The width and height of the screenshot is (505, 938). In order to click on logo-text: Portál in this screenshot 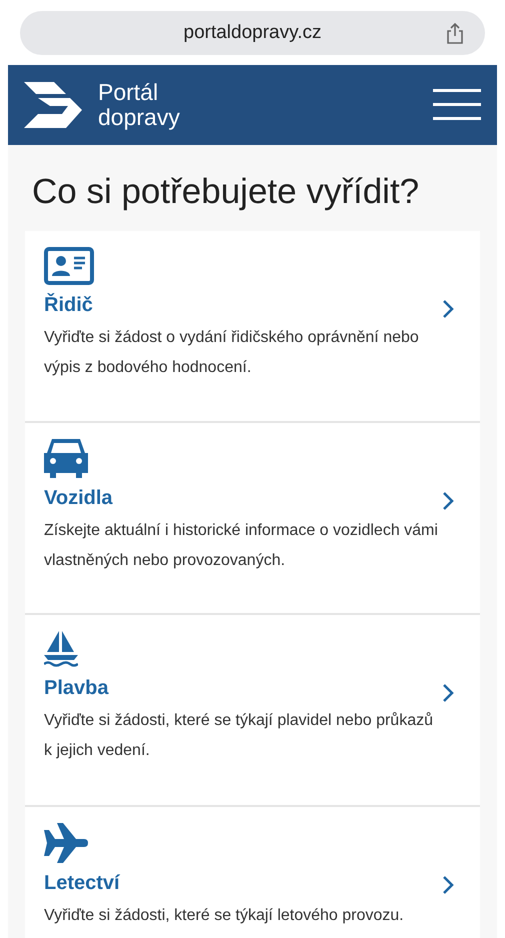, I will do `click(129, 92)`.